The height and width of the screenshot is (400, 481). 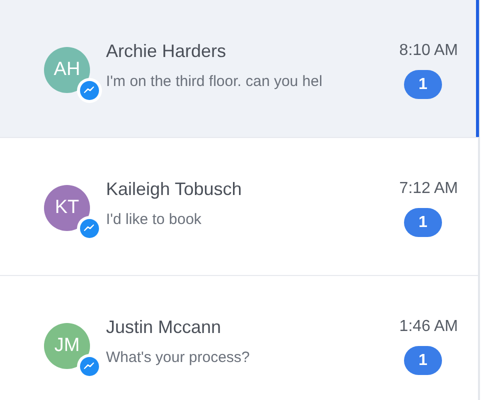 I want to click on message-preview: I'd like to book, so click(x=154, y=220).